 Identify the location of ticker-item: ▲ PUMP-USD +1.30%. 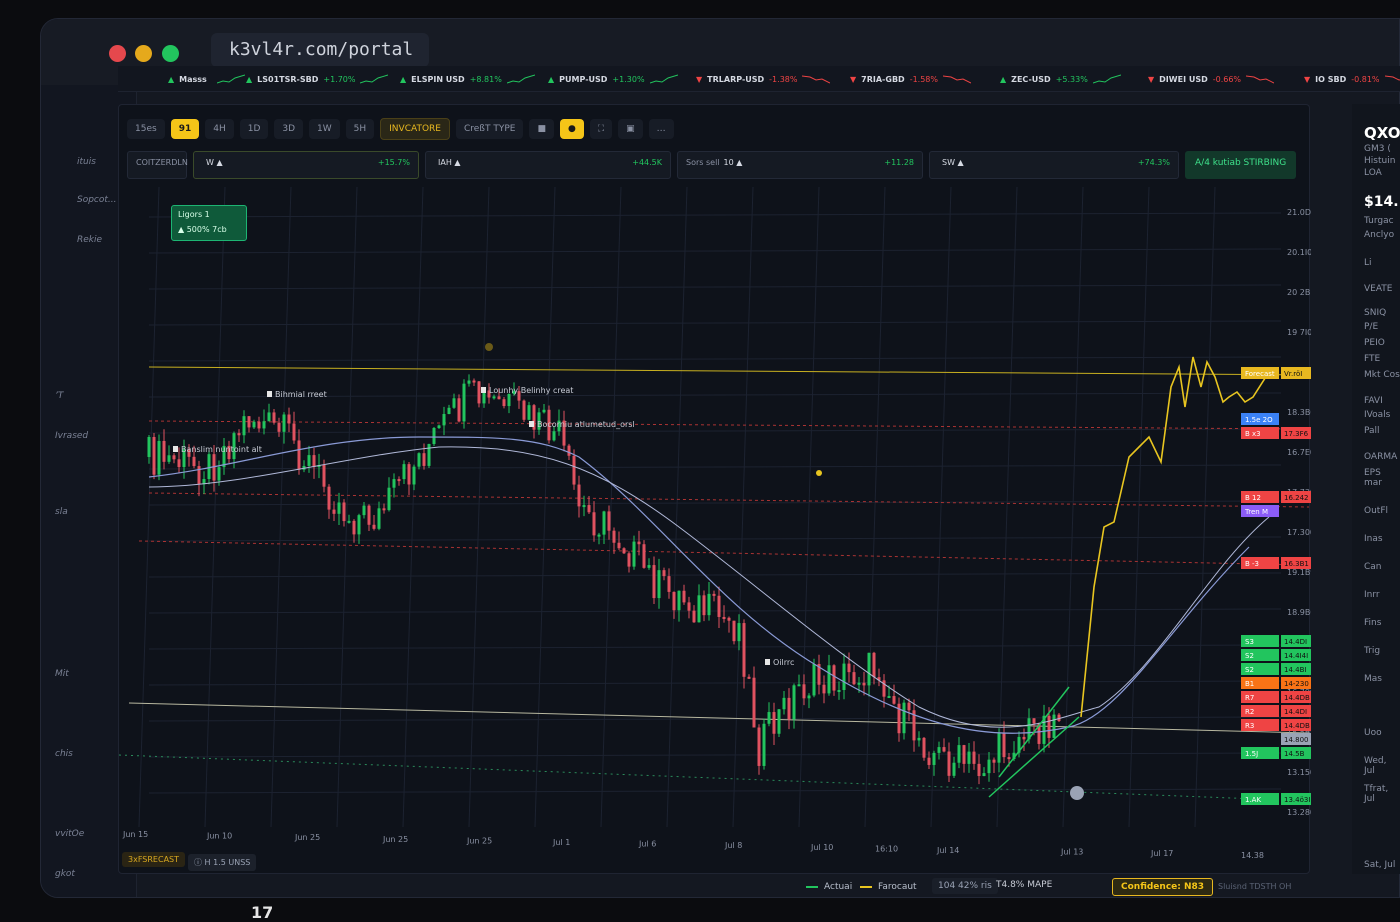
(613, 79).